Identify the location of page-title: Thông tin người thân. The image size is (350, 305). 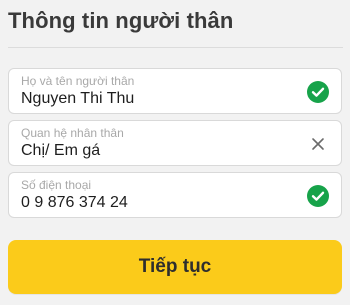
(121, 20).